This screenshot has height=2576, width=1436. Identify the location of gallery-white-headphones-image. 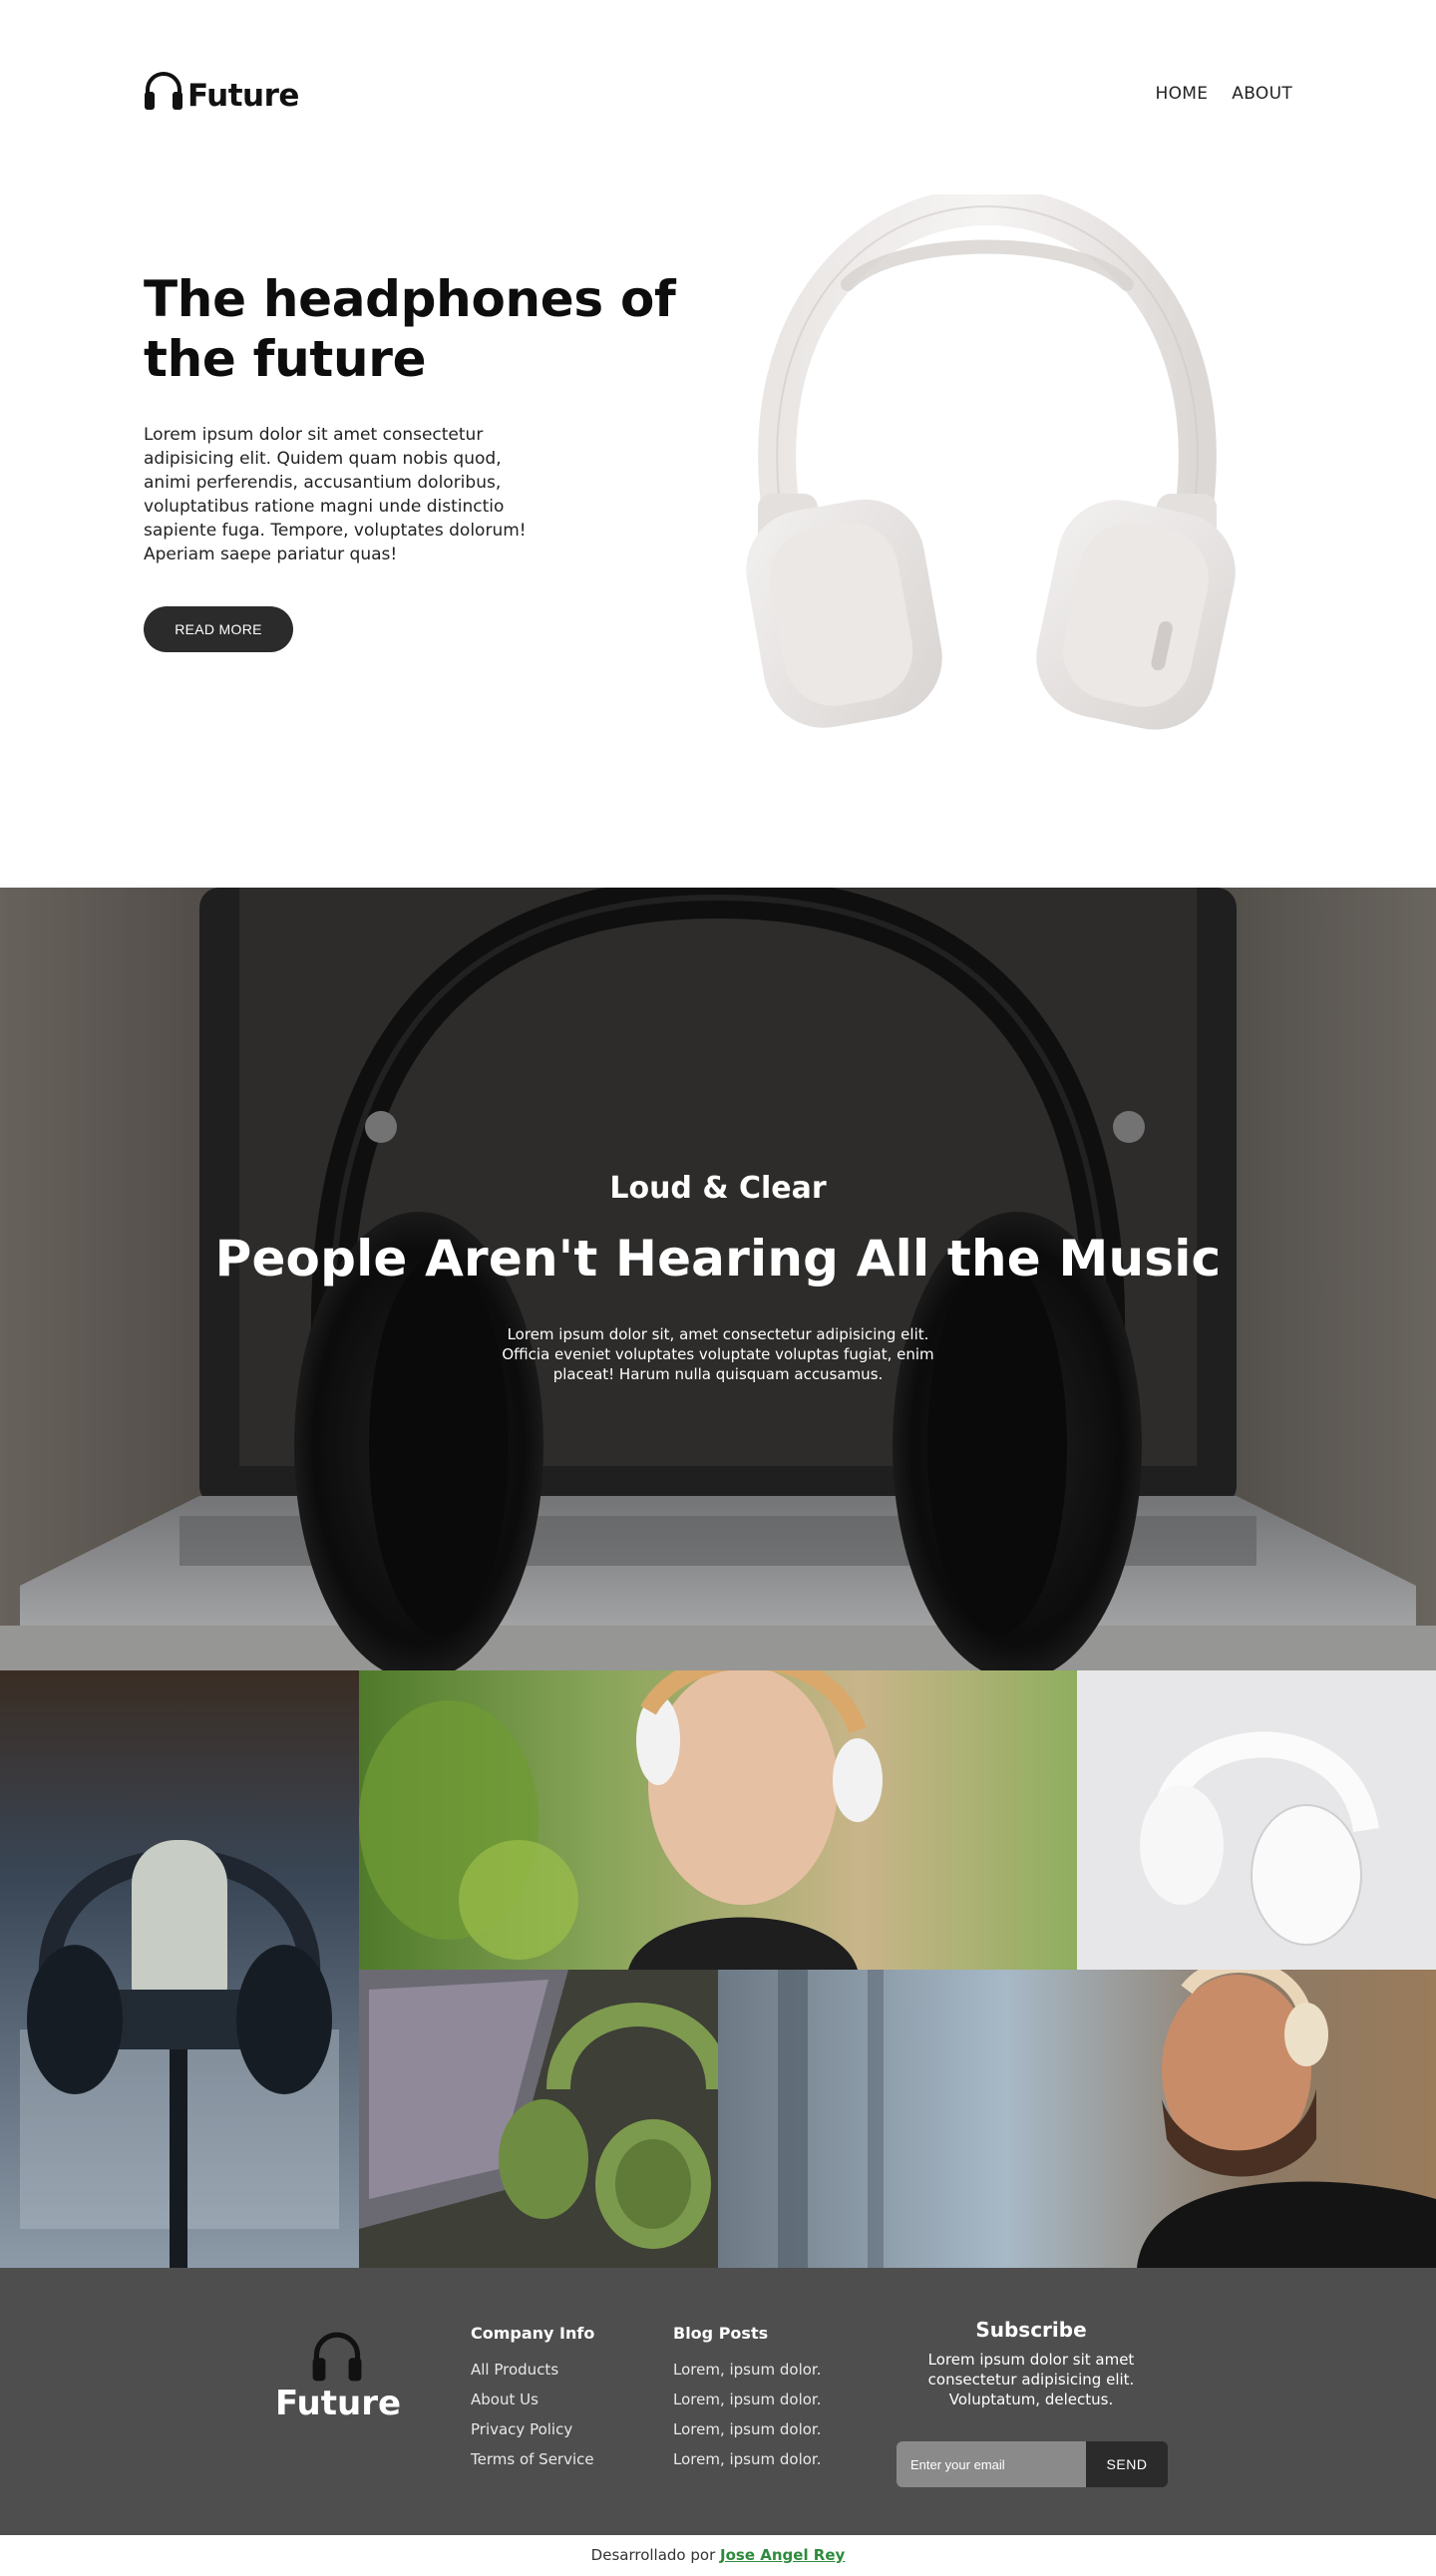
(1256, 1820).